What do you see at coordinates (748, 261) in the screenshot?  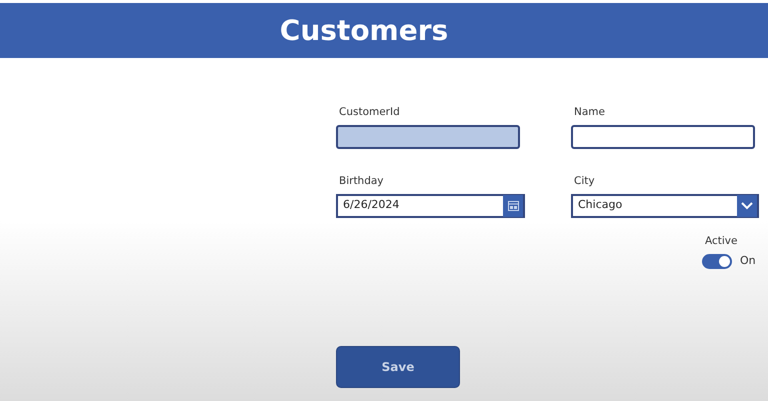 I see `toggle-state-text: On` at bounding box center [748, 261].